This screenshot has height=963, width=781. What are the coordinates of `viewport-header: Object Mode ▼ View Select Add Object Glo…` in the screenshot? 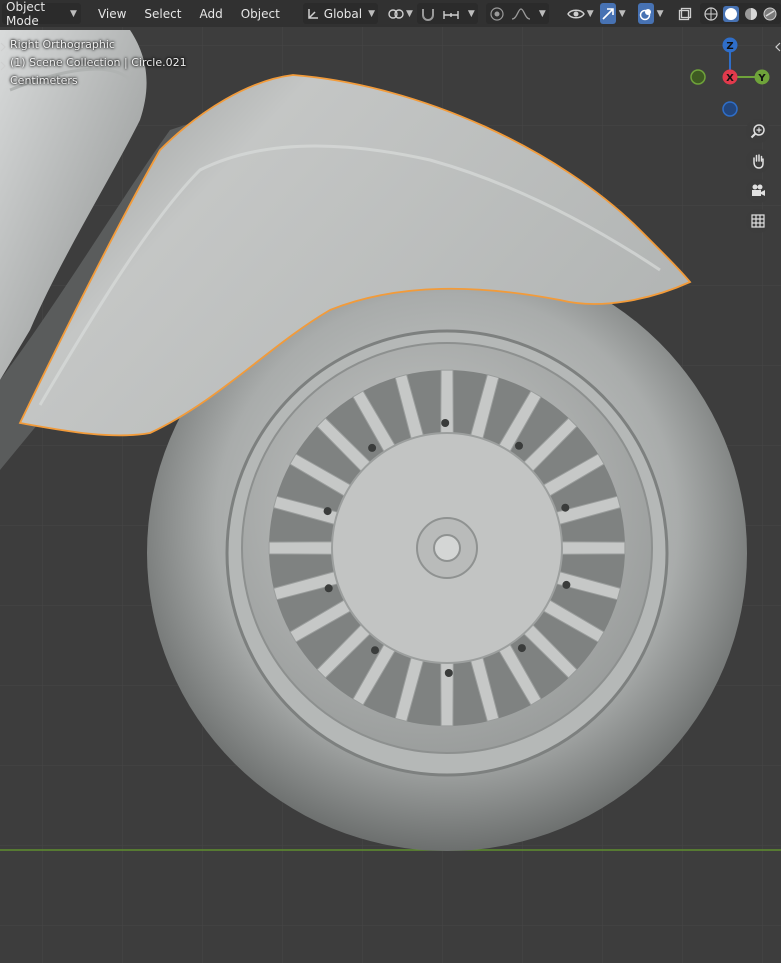 It's located at (390, 14).